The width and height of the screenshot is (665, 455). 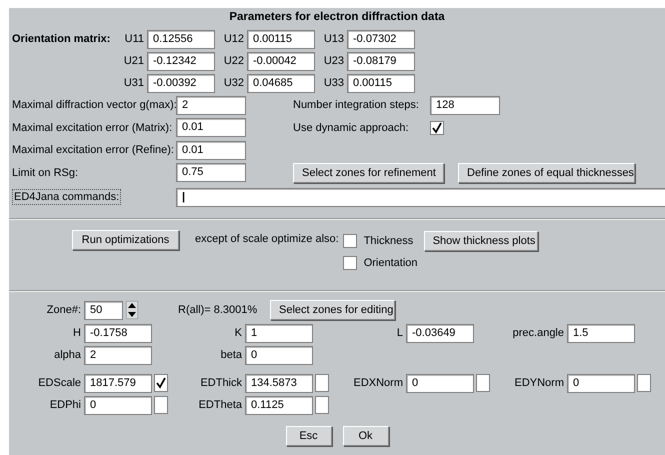 I want to click on matrix-element-label: U33, so click(x=333, y=83).